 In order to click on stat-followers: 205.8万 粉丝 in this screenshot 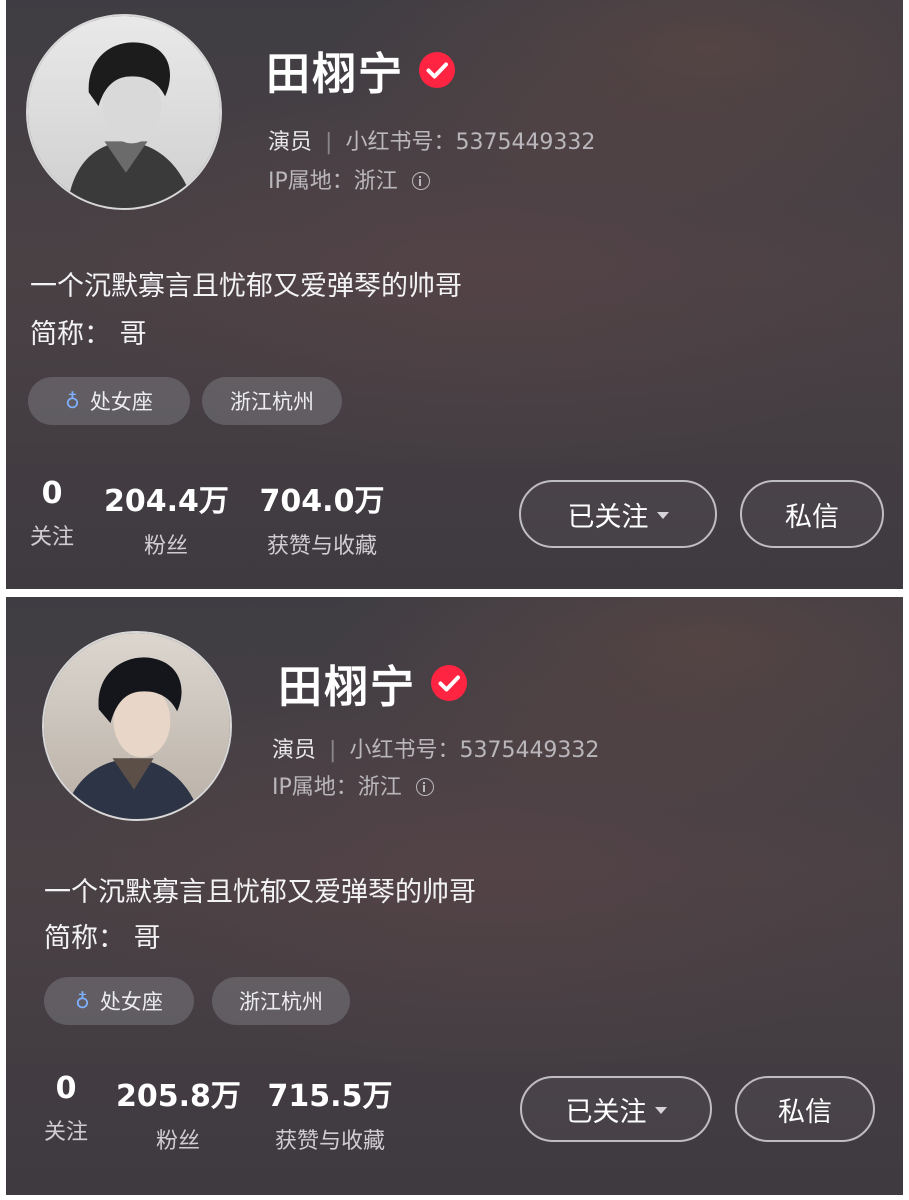, I will do `click(178, 1113)`.